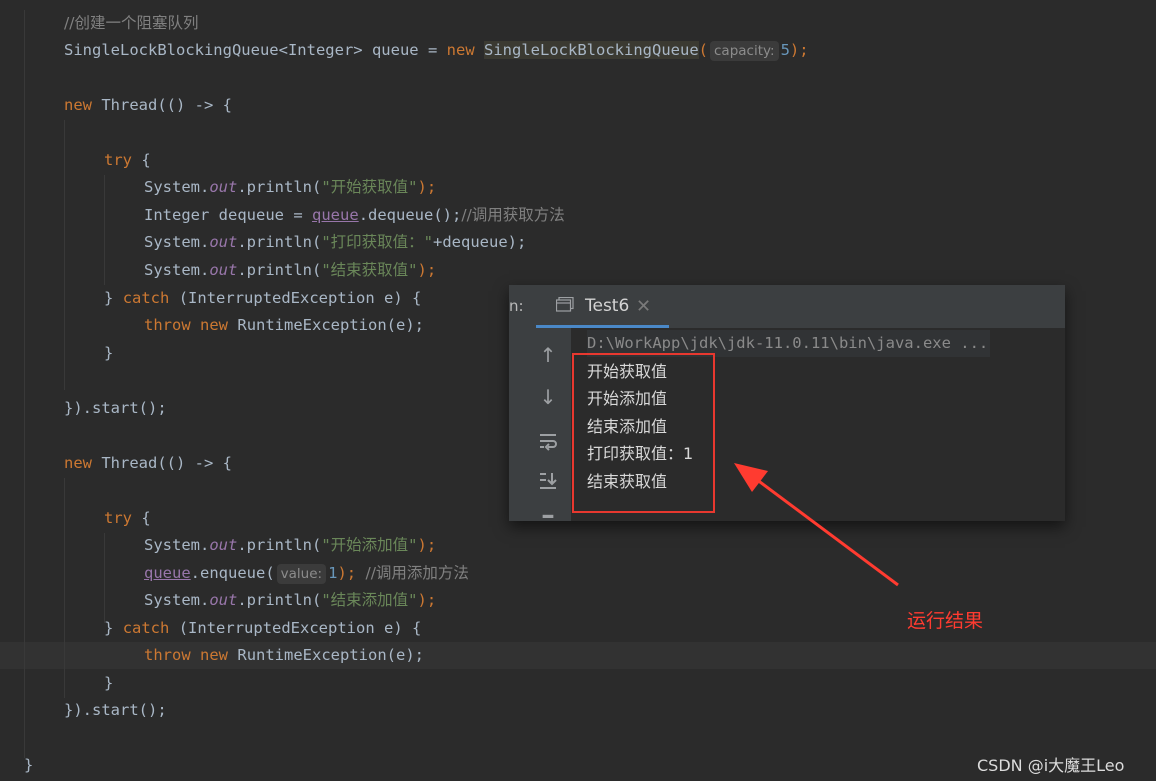  I want to click on code-line-22: System.out.println("结束添加值");, so click(290, 600).